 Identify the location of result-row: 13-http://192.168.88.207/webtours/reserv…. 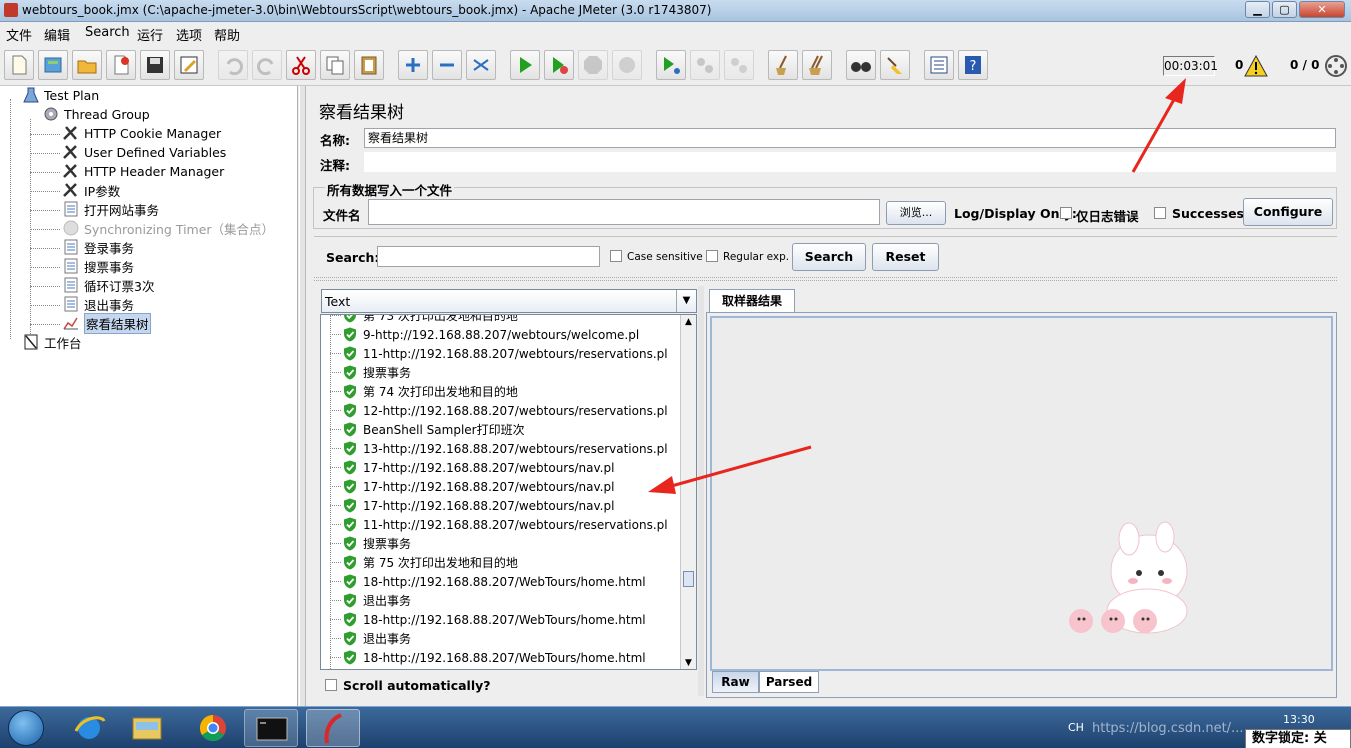
(505, 448).